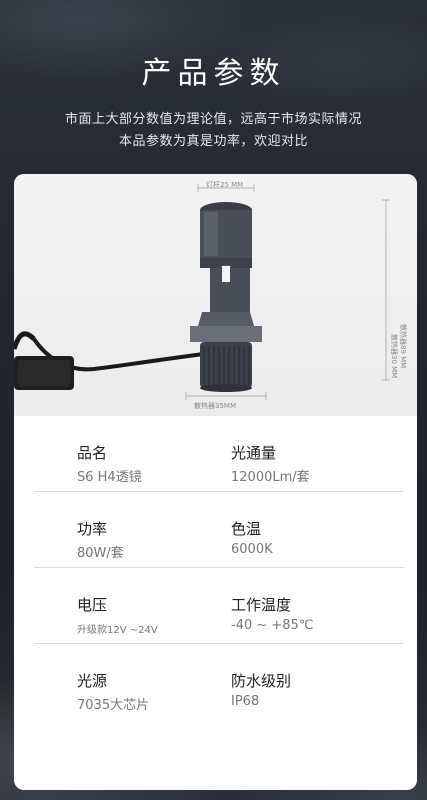 The width and height of the screenshot is (427, 800). I want to click on spec-label: 品名, so click(92, 453).